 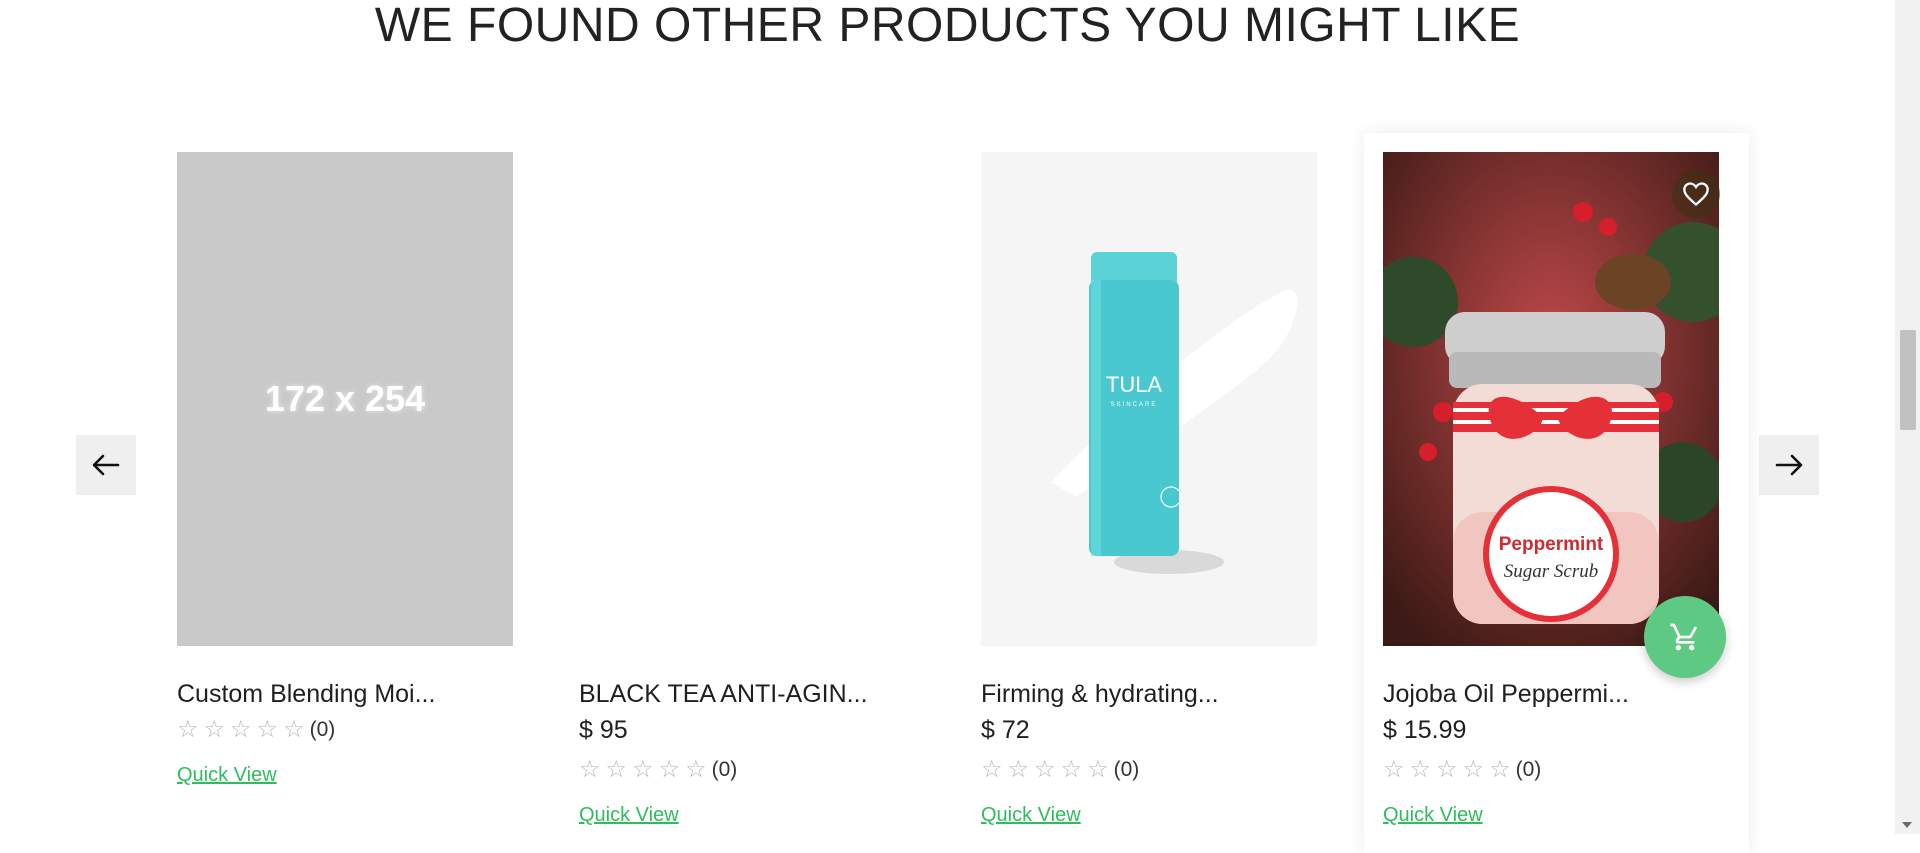 What do you see at coordinates (603, 730) in the screenshot?
I see `product-price: $ 95` at bounding box center [603, 730].